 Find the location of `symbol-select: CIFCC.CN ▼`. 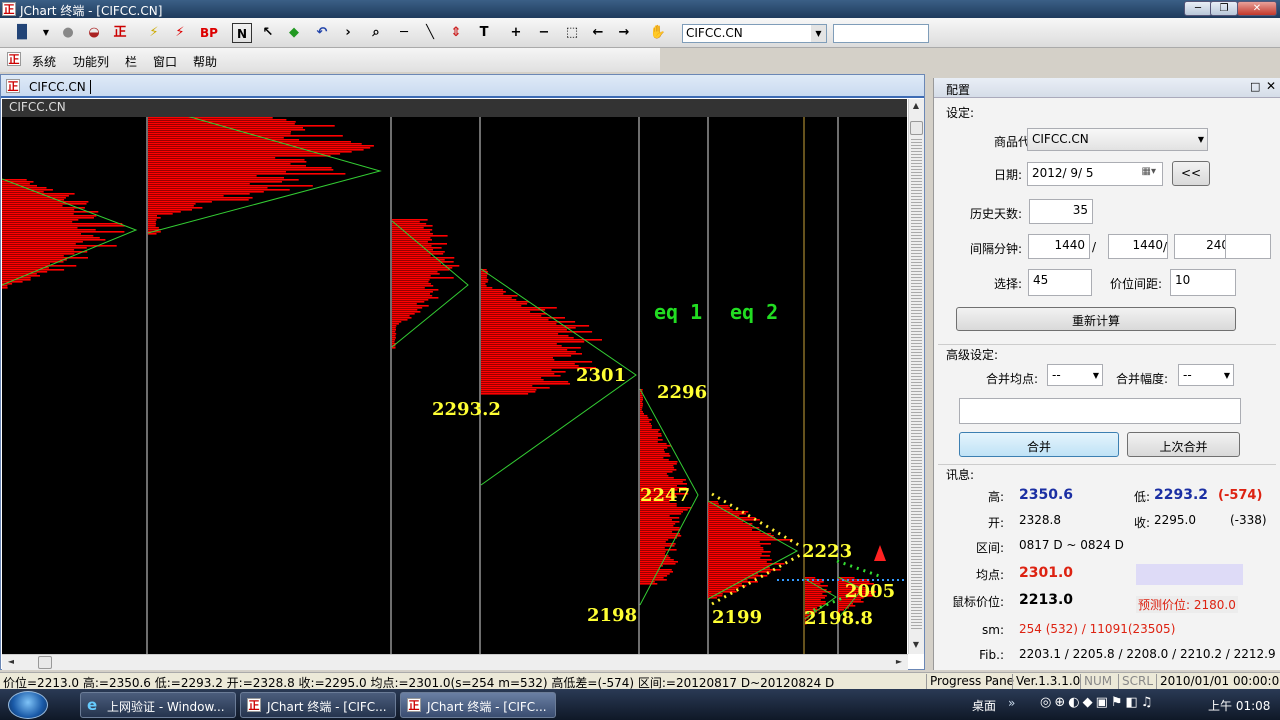

symbol-select: CIFCC.CN ▼ is located at coordinates (754, 33).